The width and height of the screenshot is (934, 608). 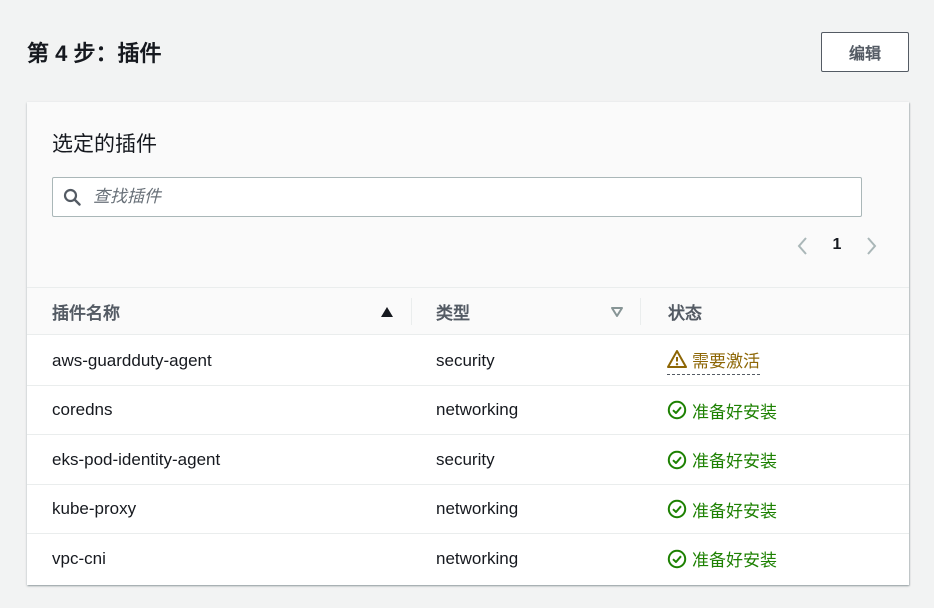 I want to click on table-row: aws-guardduty-agent security 需要激活, so click(x=468, y=361).